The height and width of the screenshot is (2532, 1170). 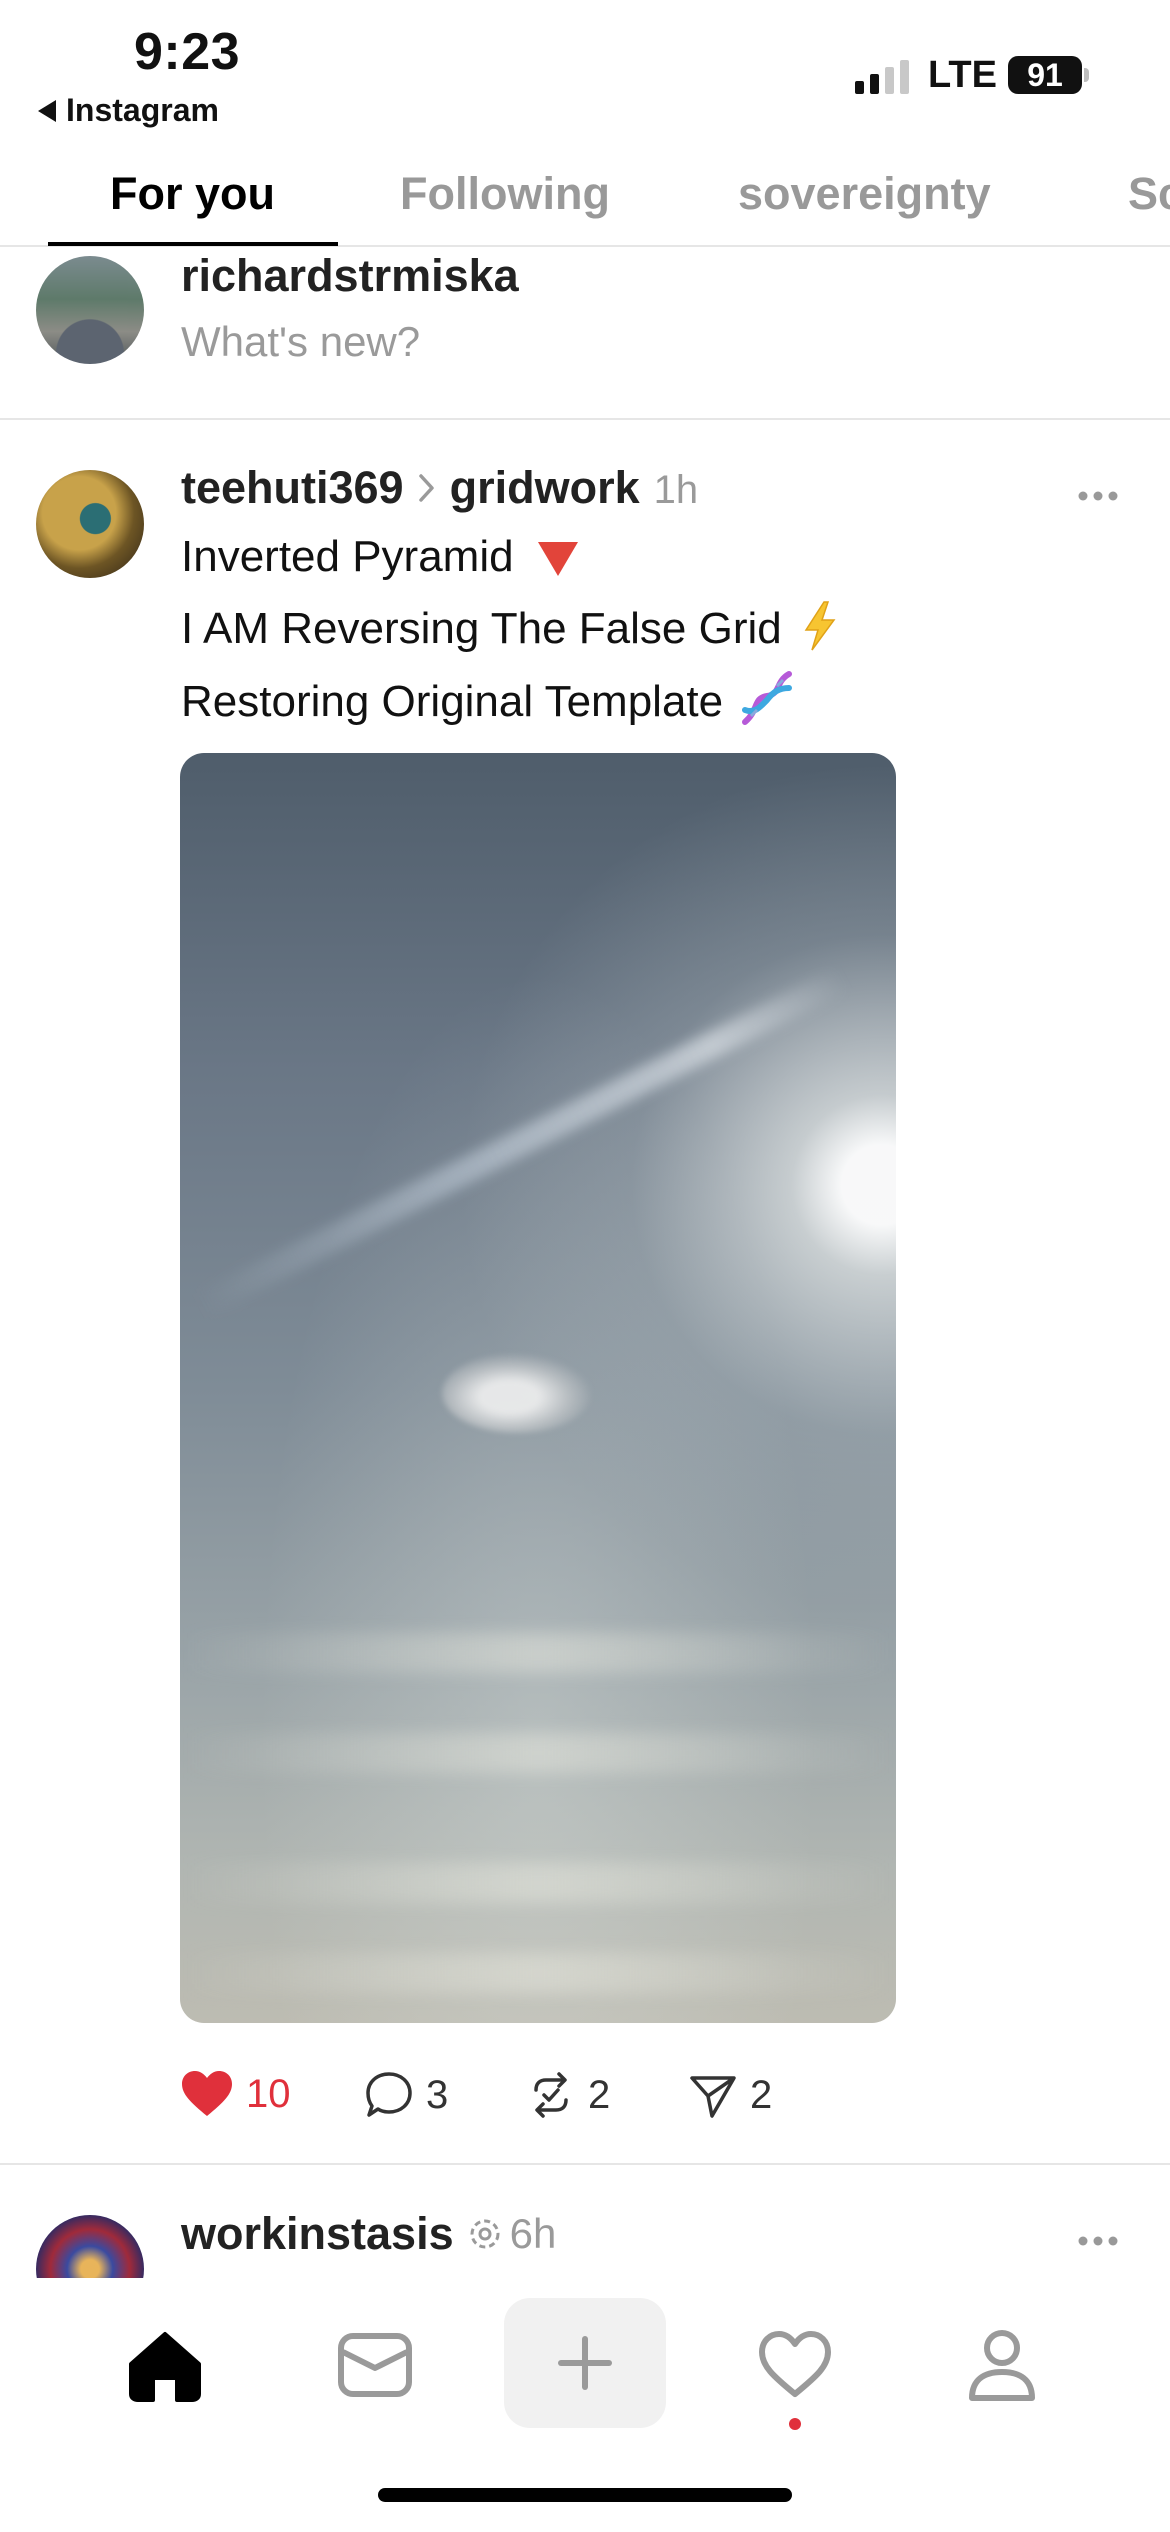 I want to click on feed-tabs: For you Following sovereignty Sc, so click(x=585, y=203).